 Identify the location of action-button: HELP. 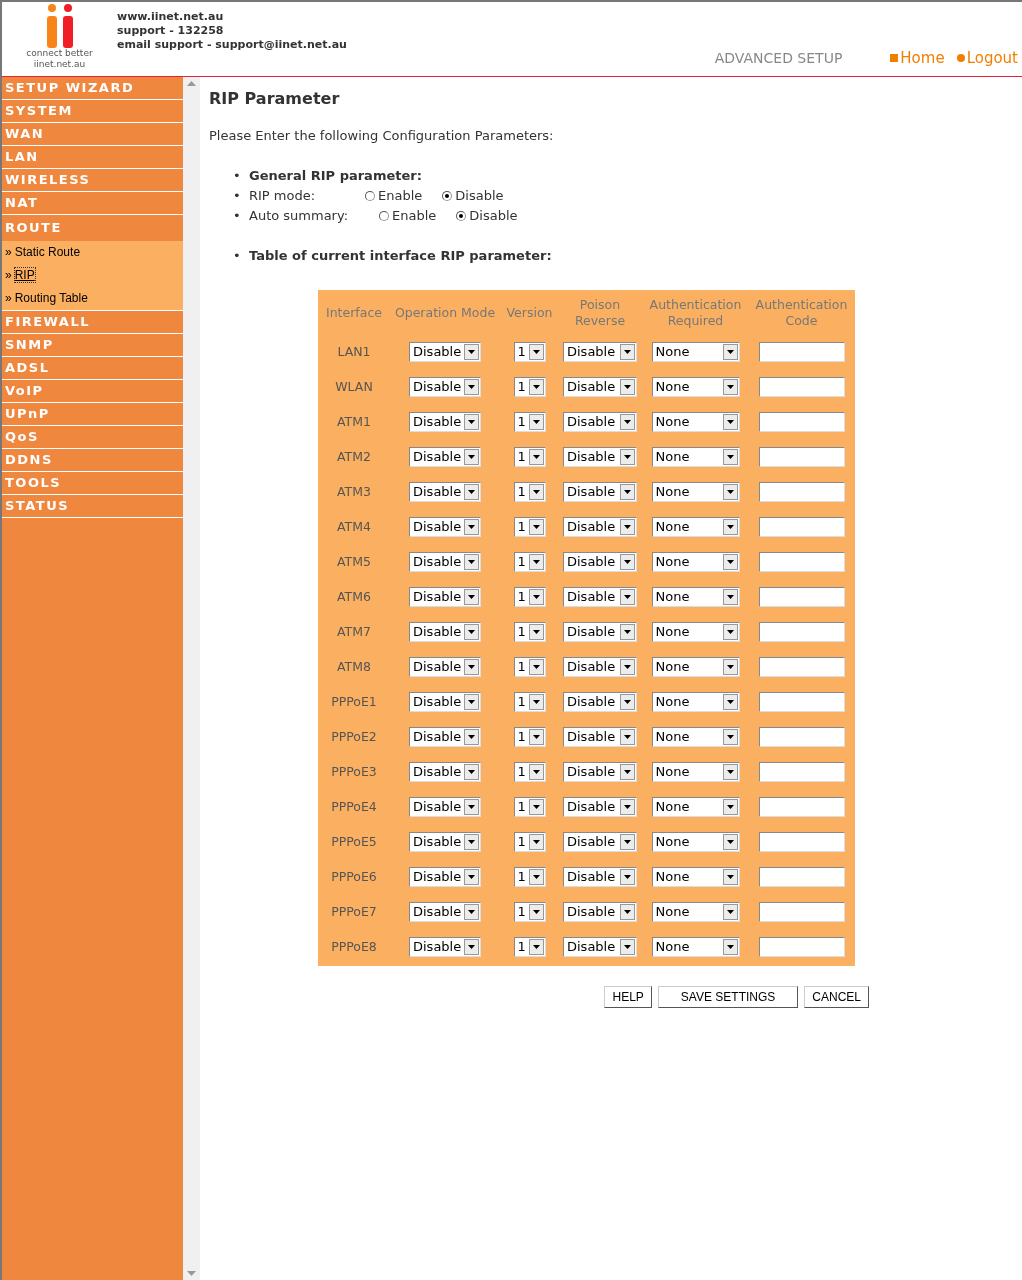
(628, 996).